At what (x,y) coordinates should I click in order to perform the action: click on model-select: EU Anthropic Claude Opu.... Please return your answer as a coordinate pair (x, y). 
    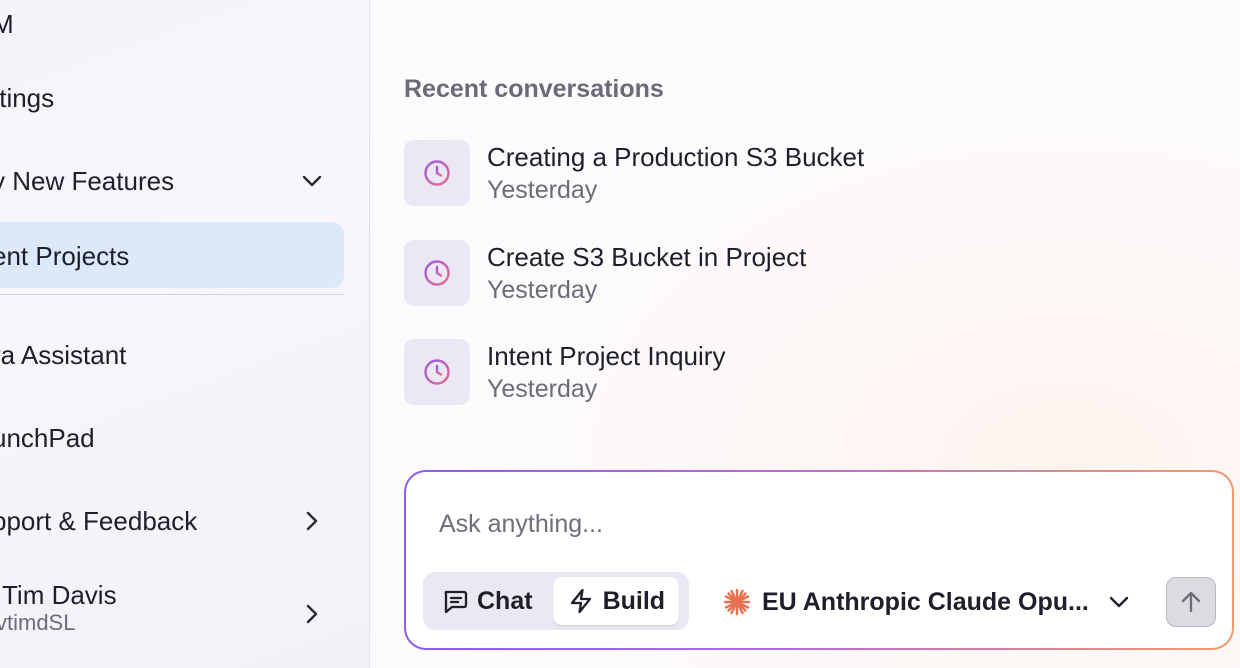
    Looking at the image, I should click on (926, 602).